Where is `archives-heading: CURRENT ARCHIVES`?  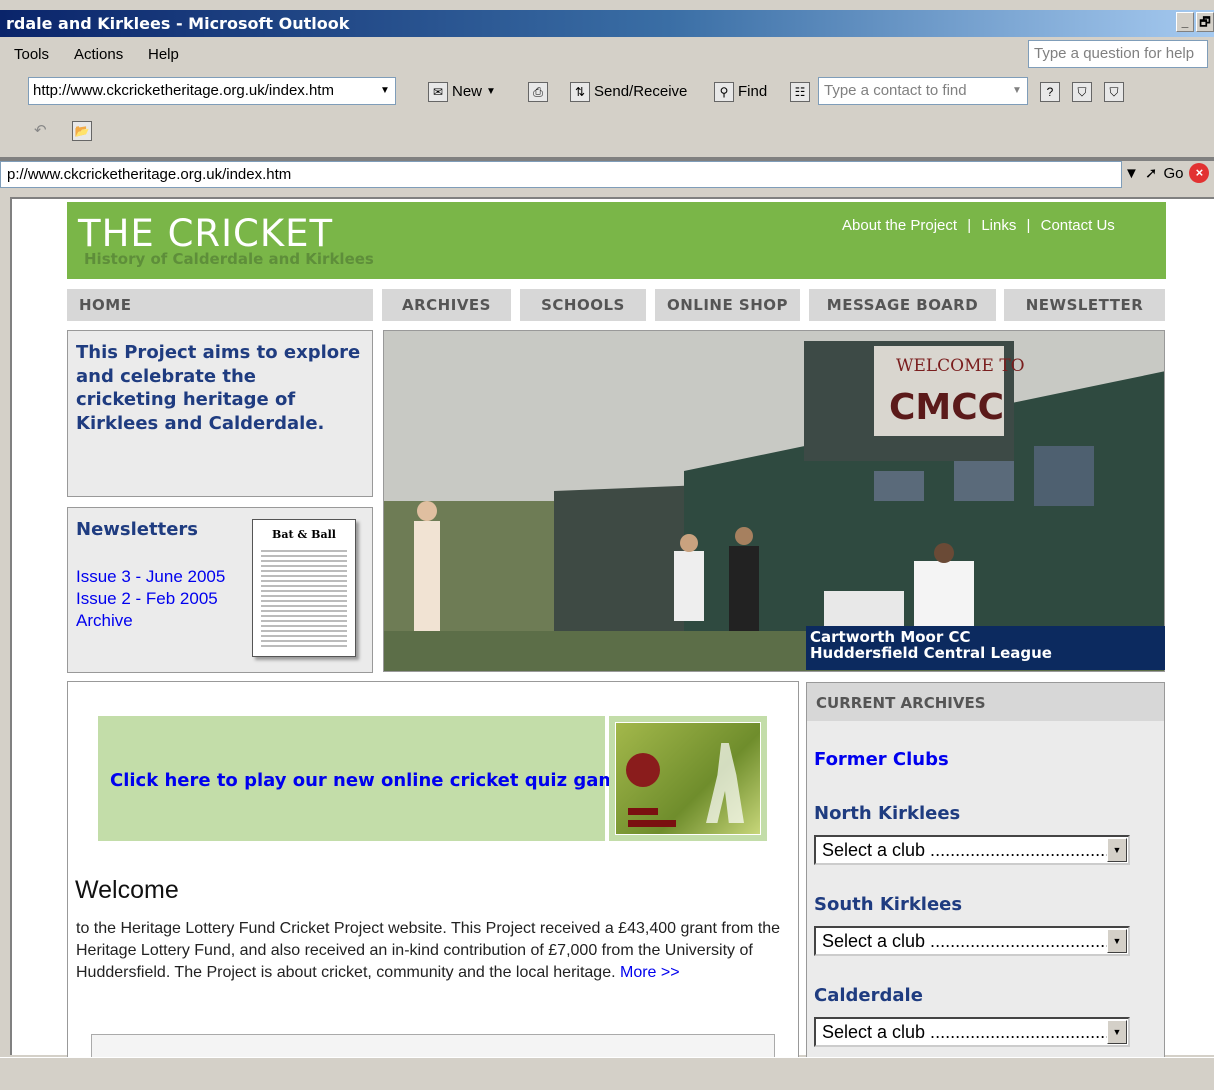 archives-heading: CURRENT ARCHIVES is located at coordinates (985, 702).